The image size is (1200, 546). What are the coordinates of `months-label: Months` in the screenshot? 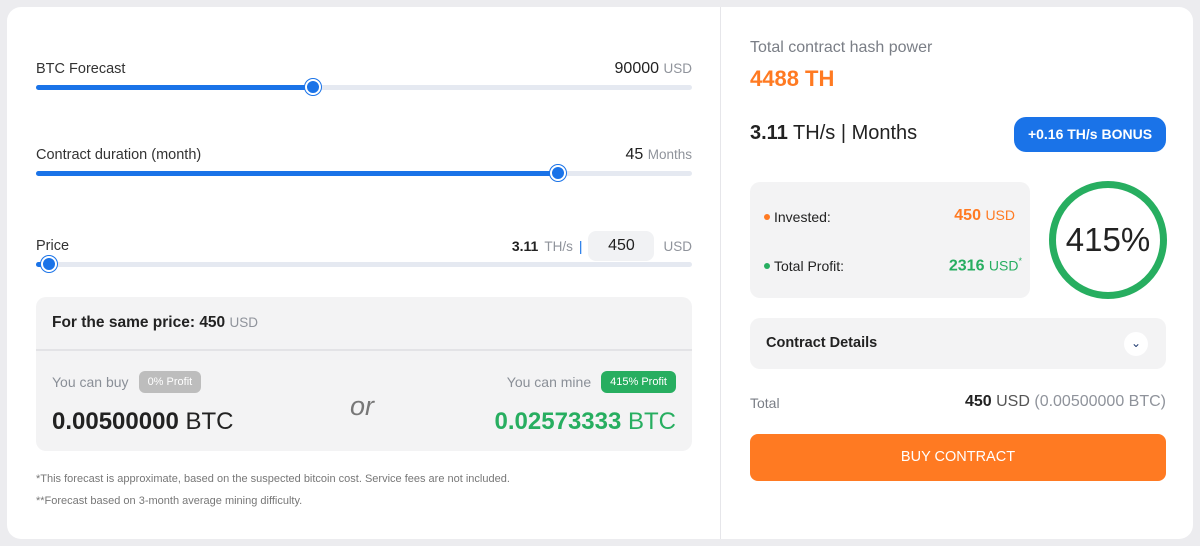 It's located at (884, 133).